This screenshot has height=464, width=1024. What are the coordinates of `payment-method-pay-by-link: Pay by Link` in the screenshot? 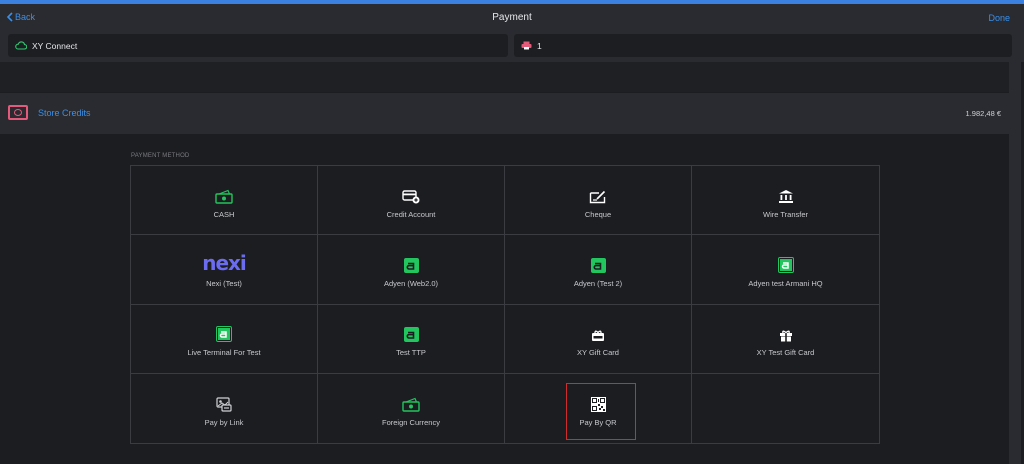 It's located at (224, 408).